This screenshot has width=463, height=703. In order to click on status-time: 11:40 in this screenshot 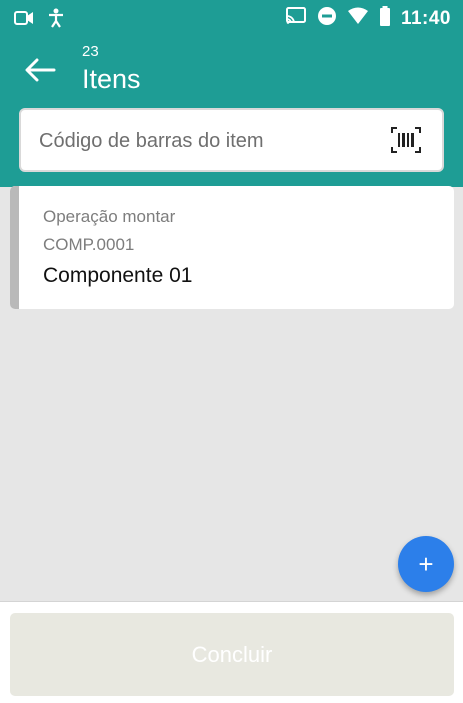, I will do `click(425, 18)`.